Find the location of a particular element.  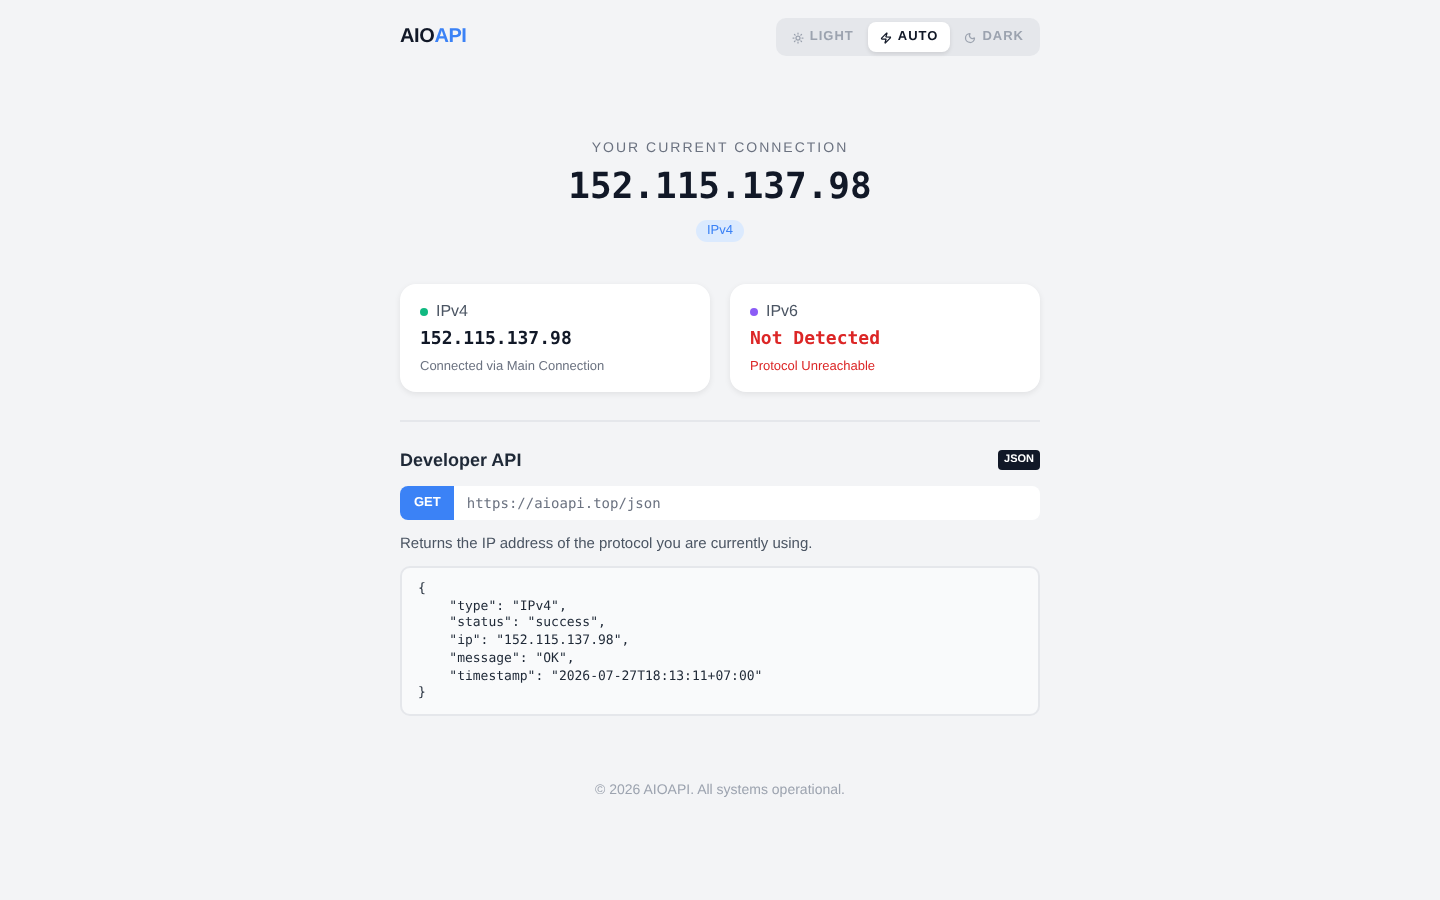

protocol-value: Not Detected is located at coordinates (816, 340).